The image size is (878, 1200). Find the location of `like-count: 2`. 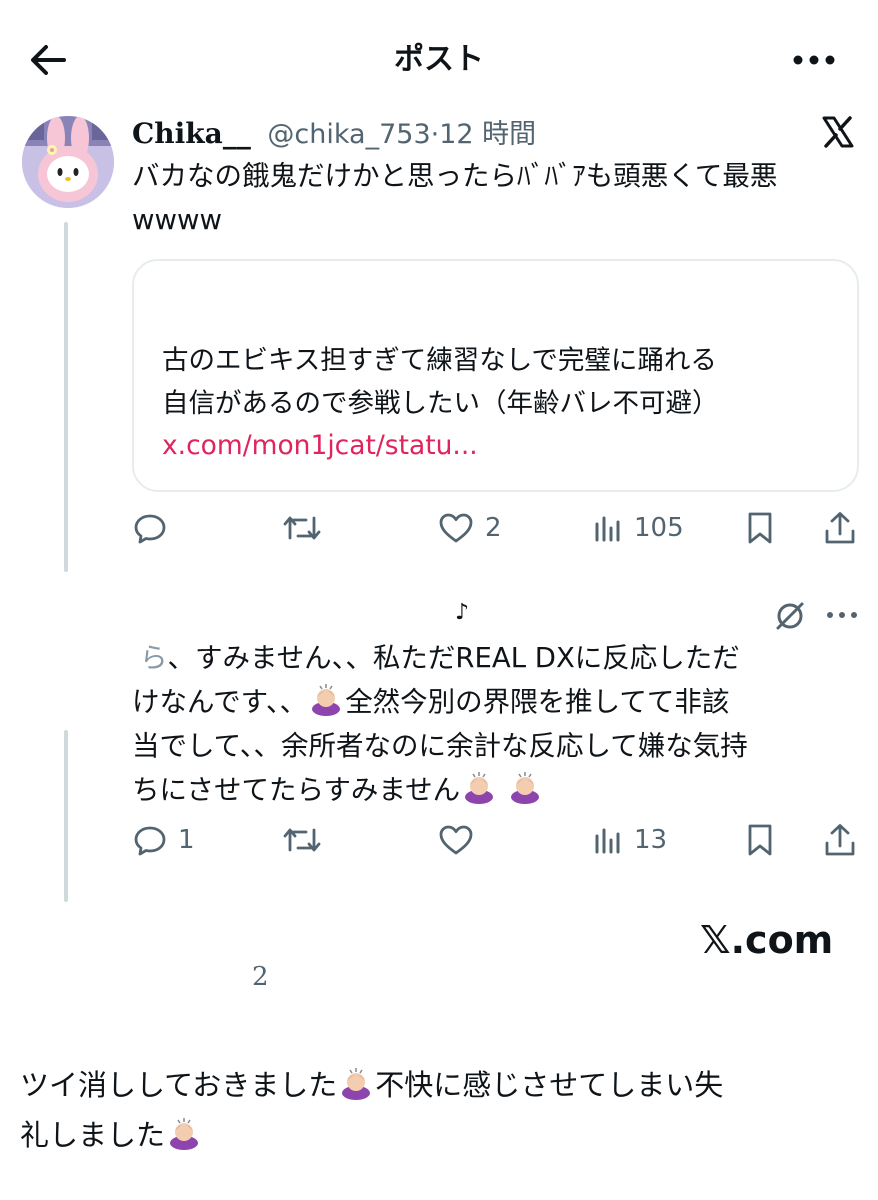

like-count: 2 is located at coordinates (493, 528).